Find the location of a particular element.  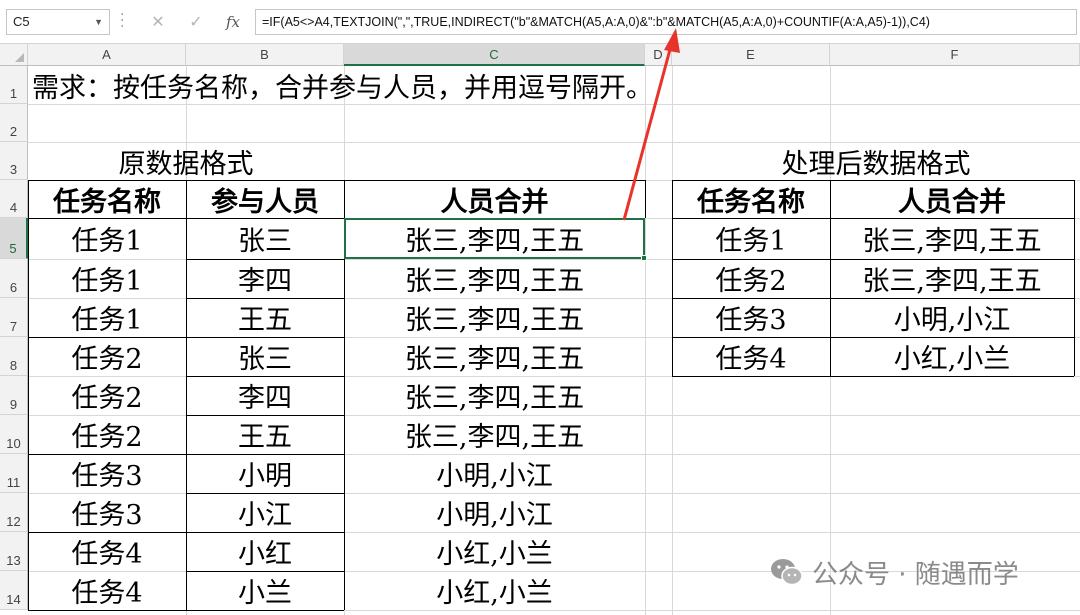

row-header-8: 8 is located at coordinates (14, 356).